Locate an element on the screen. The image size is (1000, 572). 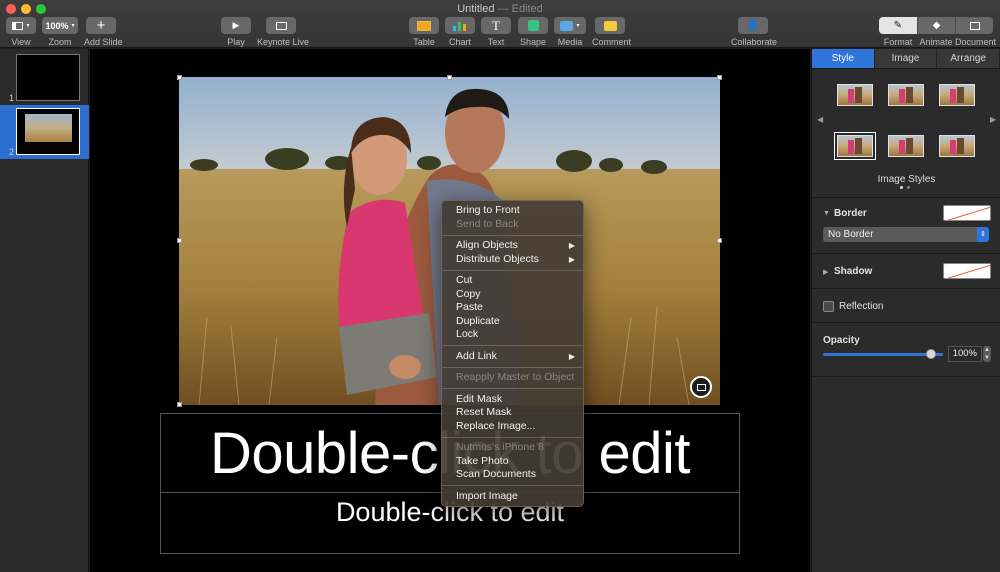
edited-status: — Edited is located at coordinates (520, 9).